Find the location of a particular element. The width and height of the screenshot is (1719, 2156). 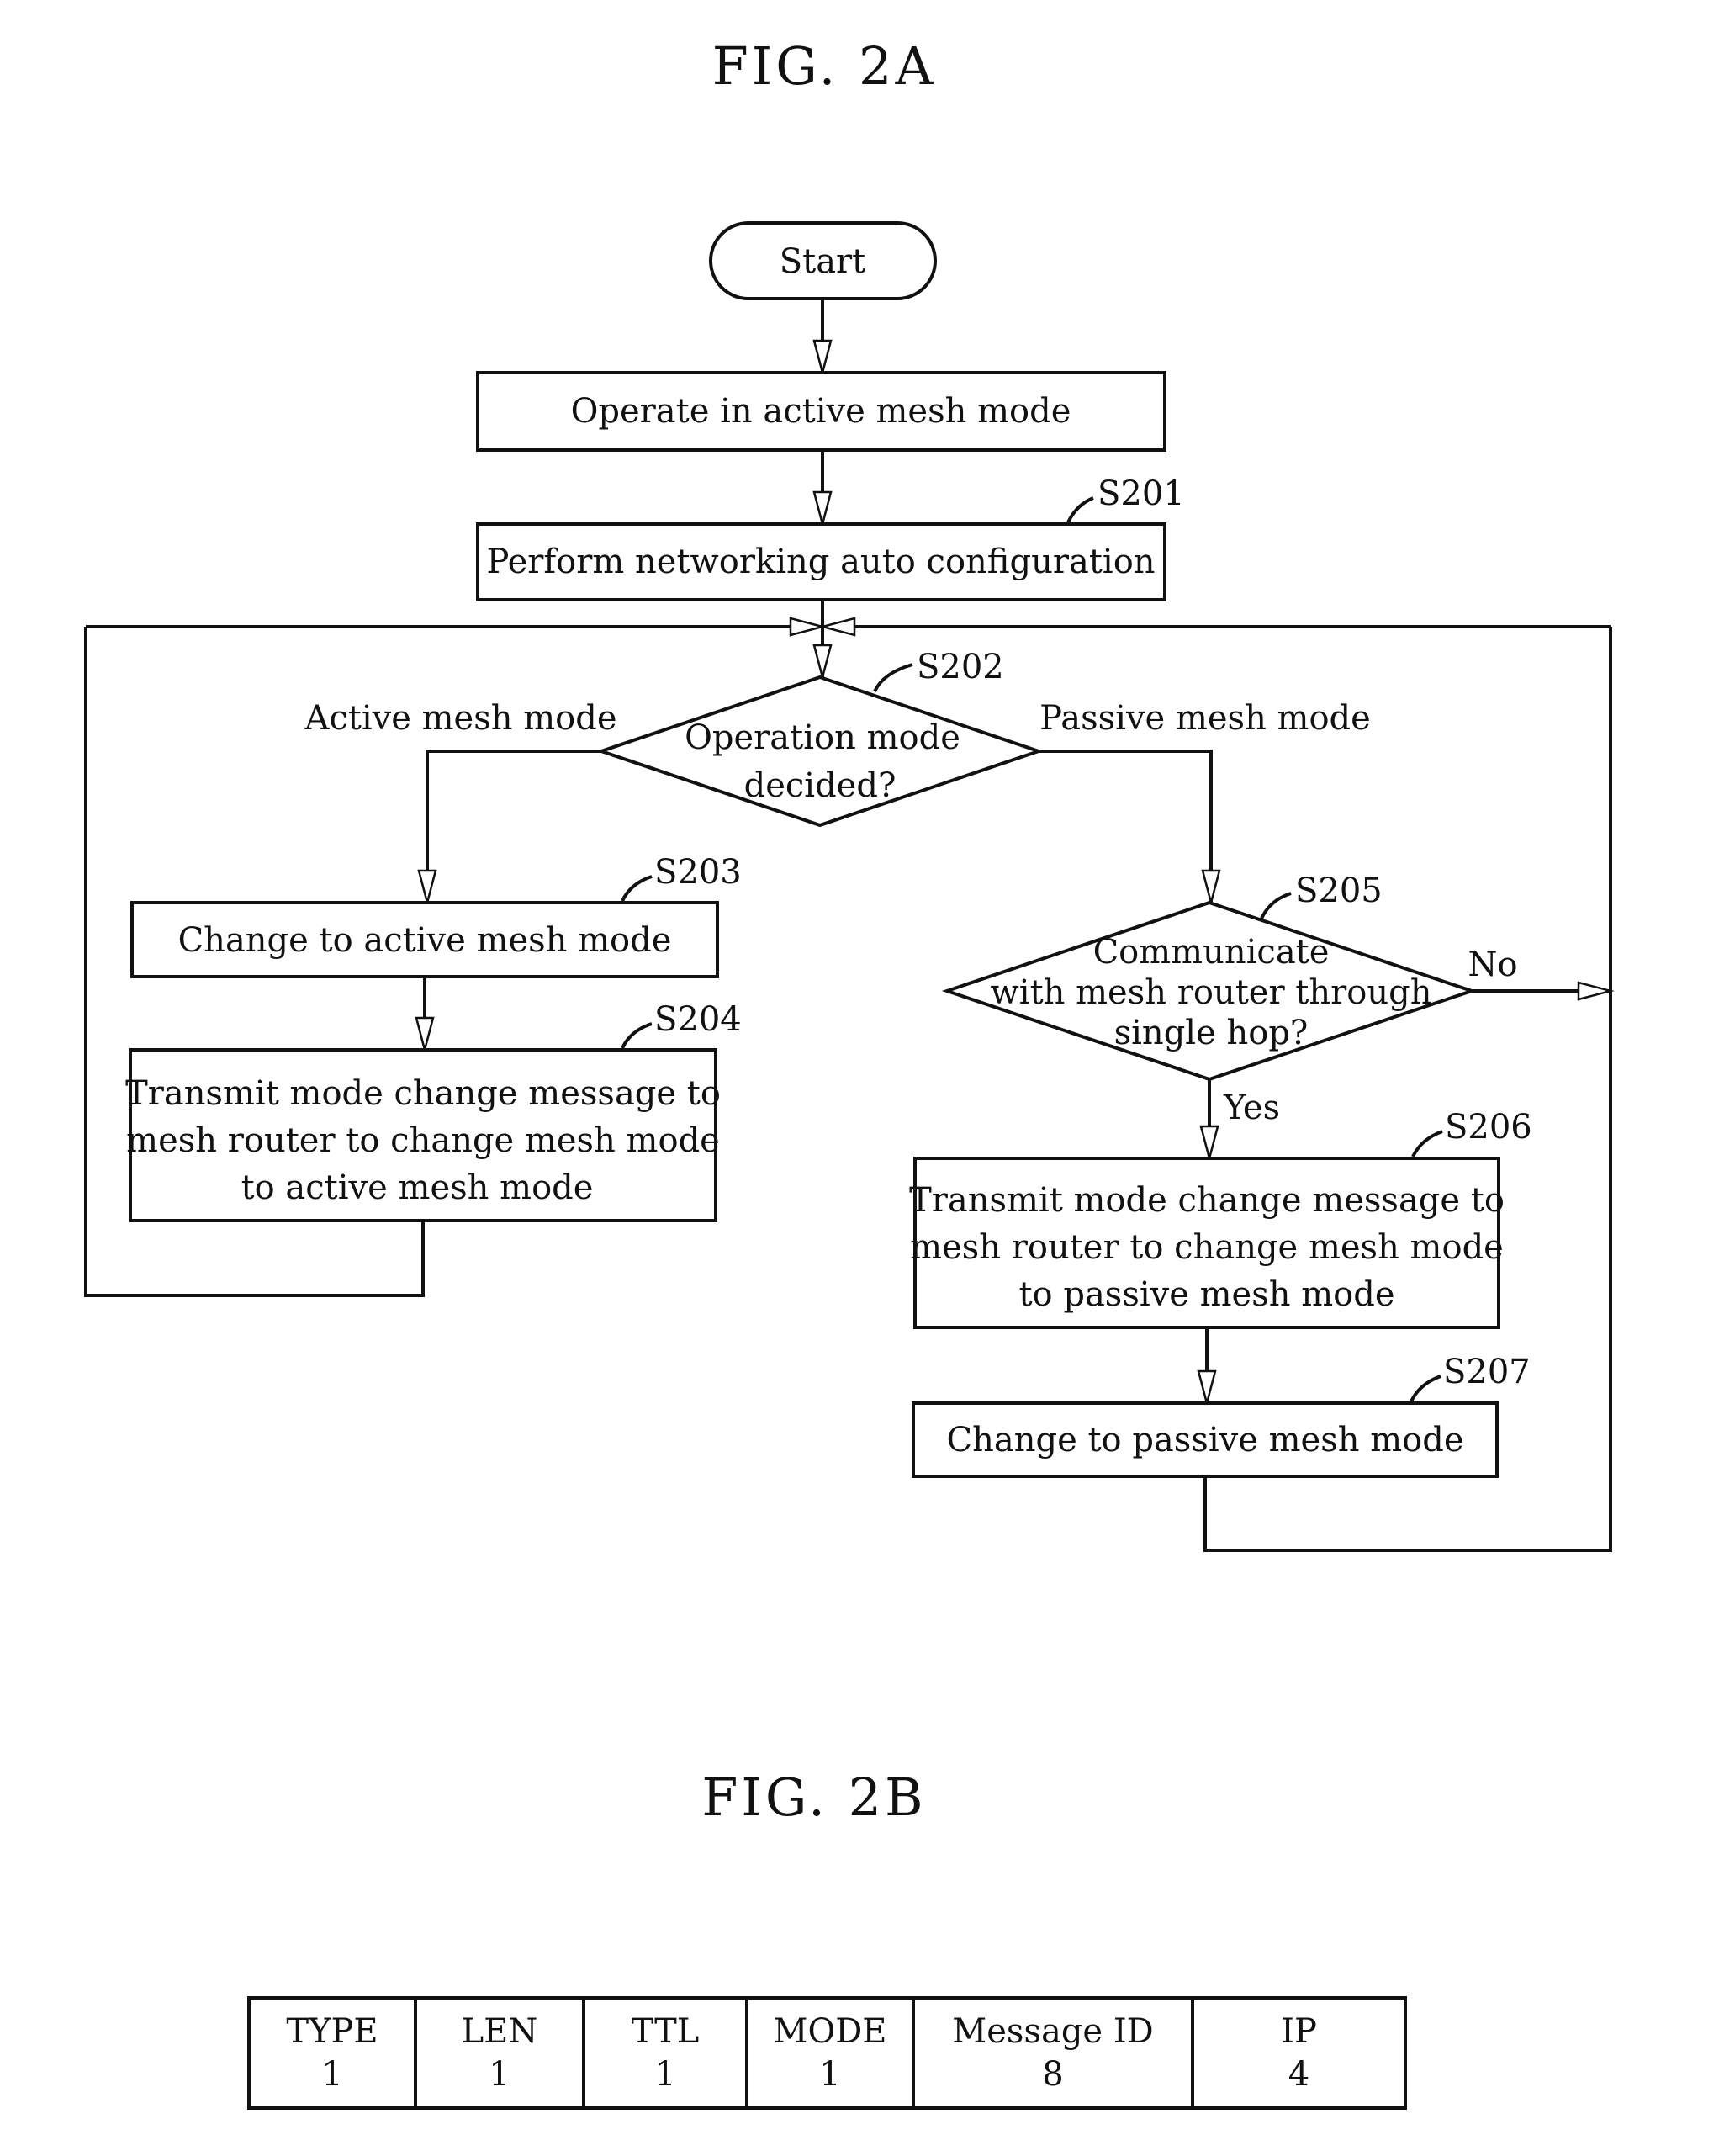

field-name: Message ID is located at coordinates (1052, 2031).